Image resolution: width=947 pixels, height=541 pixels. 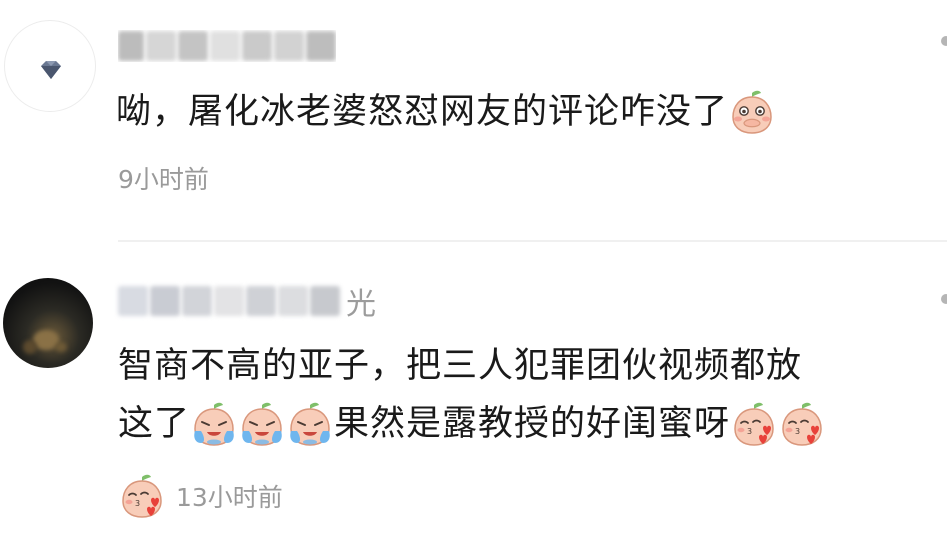 What do you see at coordinates (51, 70) in the screenshot?
I see `diamond-icon` at bounding box center [51, 70].